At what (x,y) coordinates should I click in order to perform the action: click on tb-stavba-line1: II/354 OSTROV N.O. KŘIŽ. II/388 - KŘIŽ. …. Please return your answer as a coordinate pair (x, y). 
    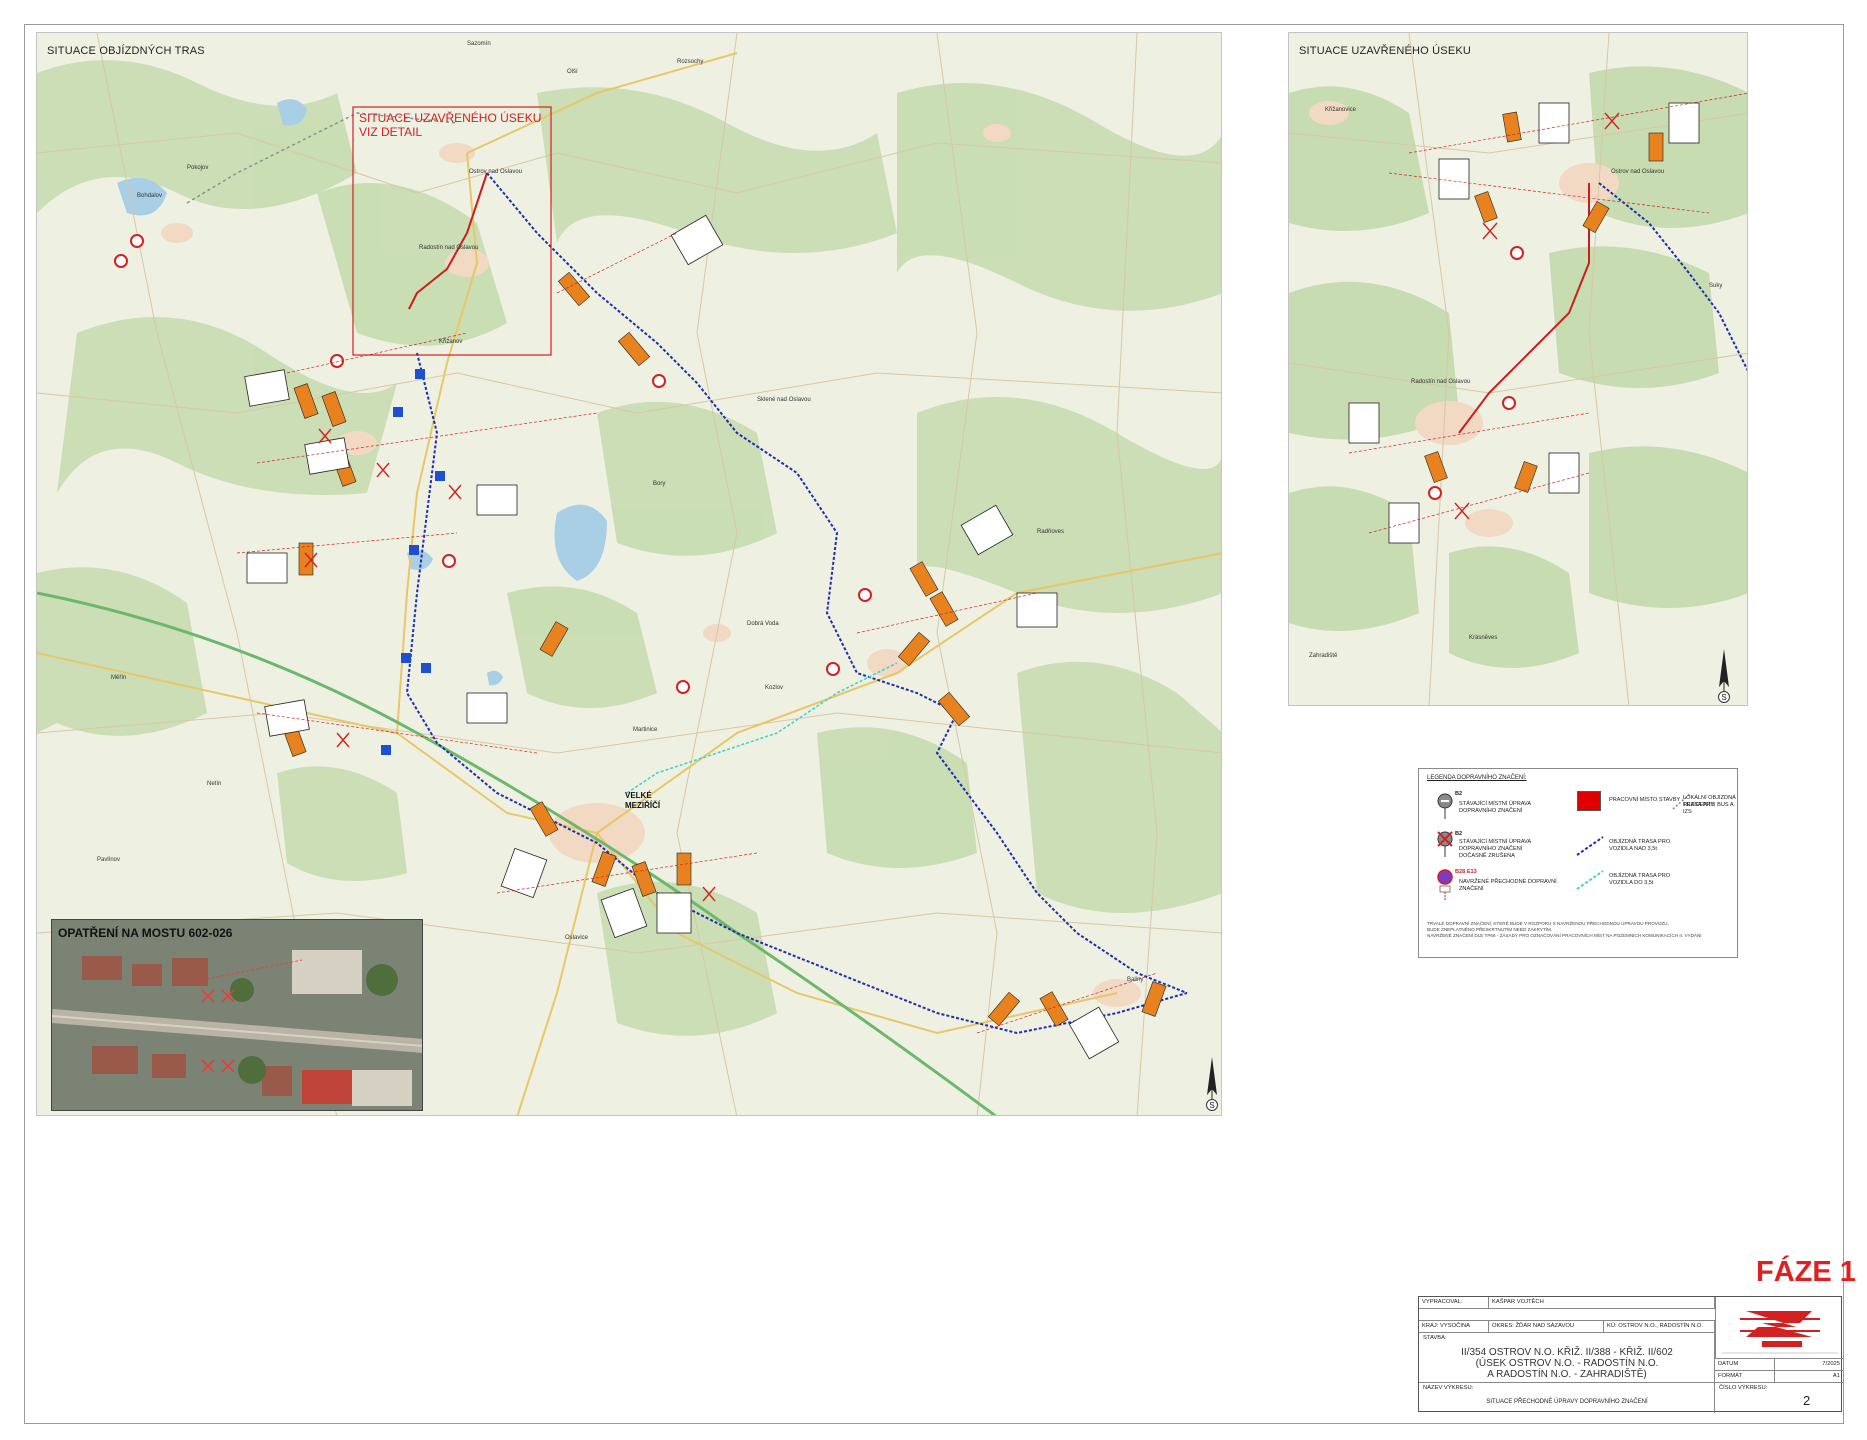
    Looking at the image, I should click on (1567, 1352).